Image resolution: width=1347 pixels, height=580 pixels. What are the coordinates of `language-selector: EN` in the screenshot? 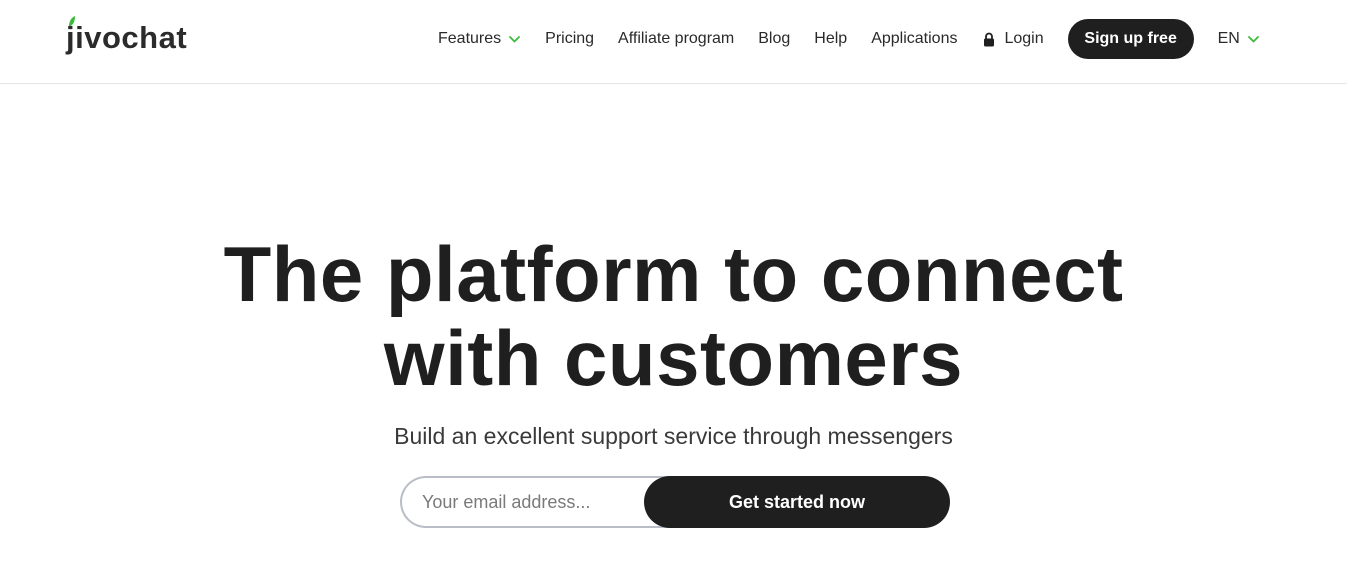 It's located at (1238, 39).